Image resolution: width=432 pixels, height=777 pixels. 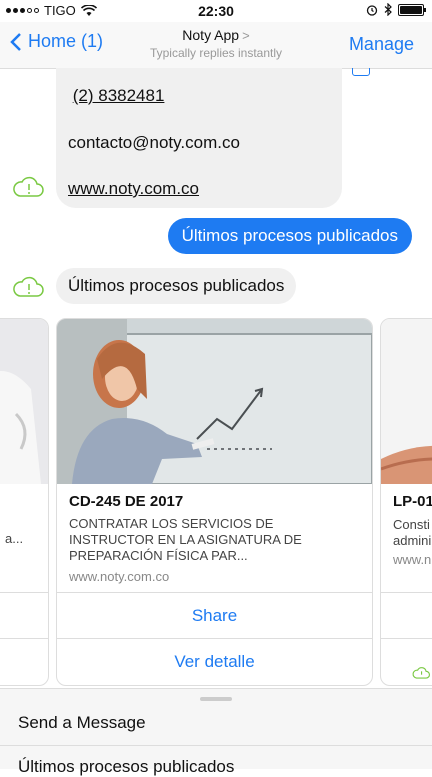 What do you see at coordinates (216, 745) in the screenshot?
I see `divider` at bounding box center [216, 745].